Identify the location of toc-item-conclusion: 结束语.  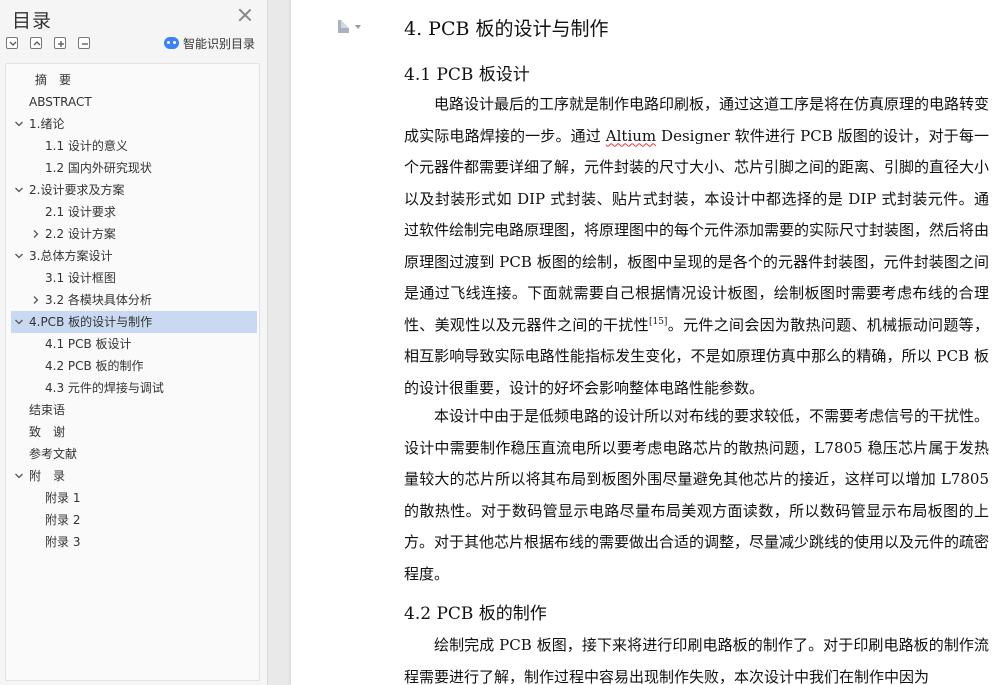
(134, 410).